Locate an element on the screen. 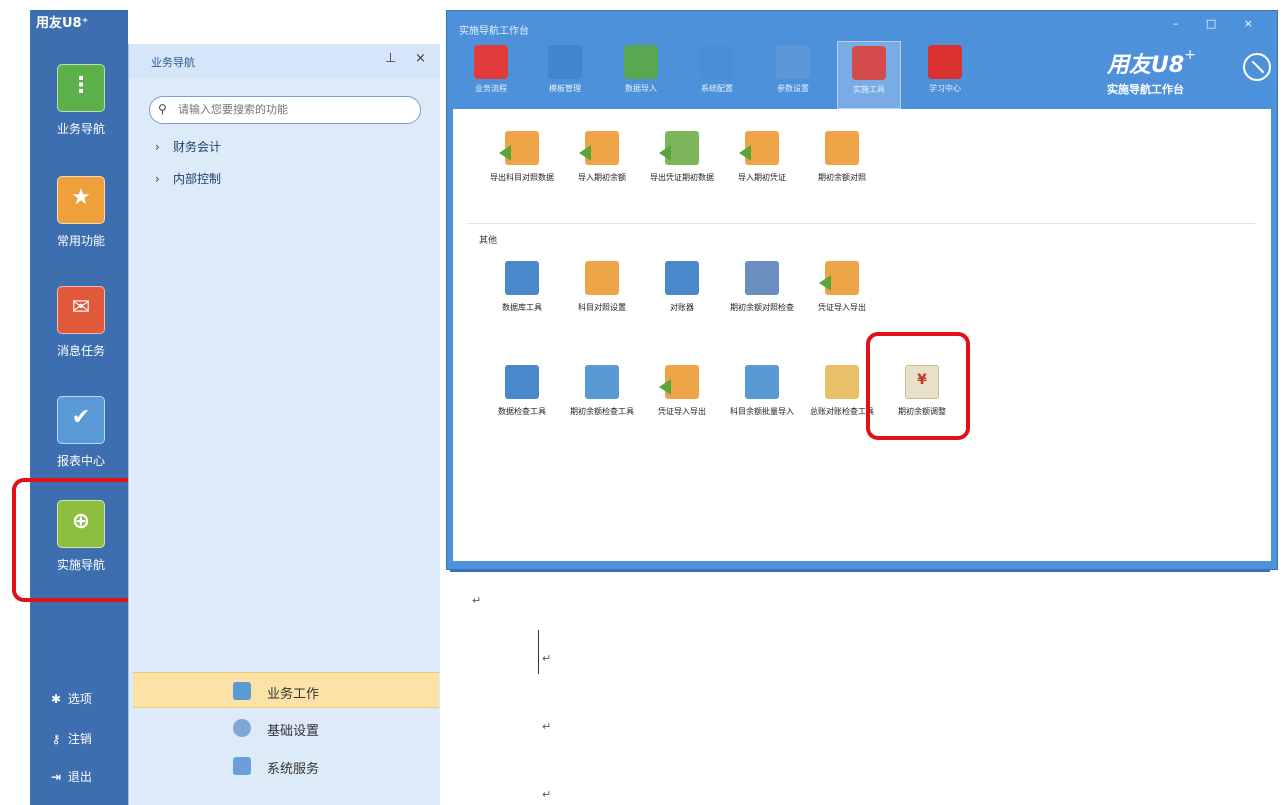  exit-label: 退出 is located at coordinates (79, 777).